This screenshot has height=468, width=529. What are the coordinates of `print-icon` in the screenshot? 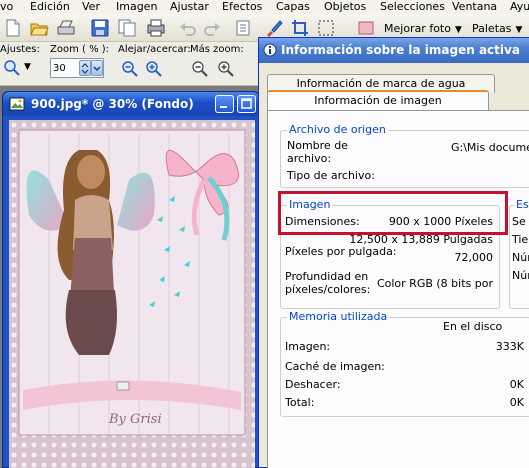 It's located at (156, 28).